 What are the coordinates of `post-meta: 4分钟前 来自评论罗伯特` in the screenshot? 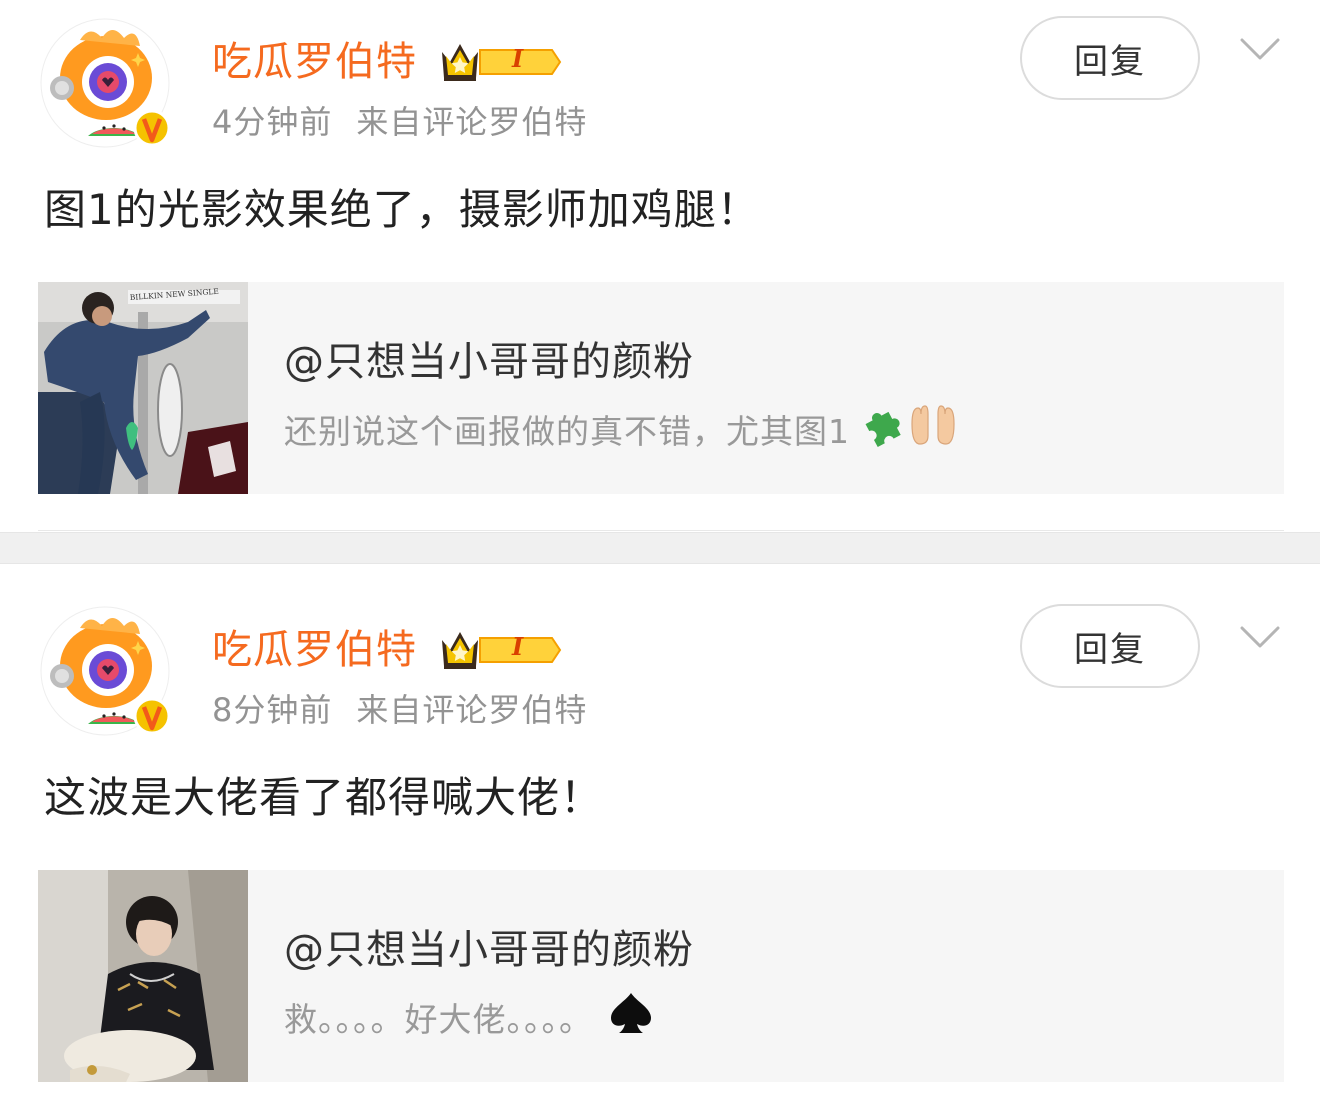 It's located at (399, 122).